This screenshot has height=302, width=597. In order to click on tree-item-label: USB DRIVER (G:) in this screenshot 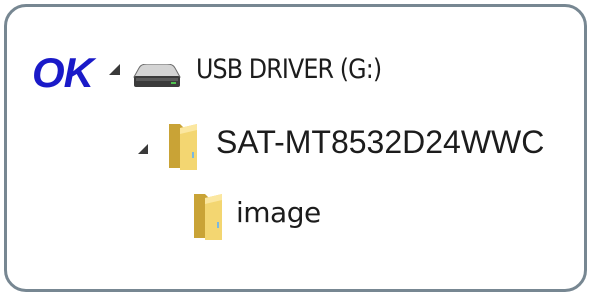, I will do `click(289, 69)`.